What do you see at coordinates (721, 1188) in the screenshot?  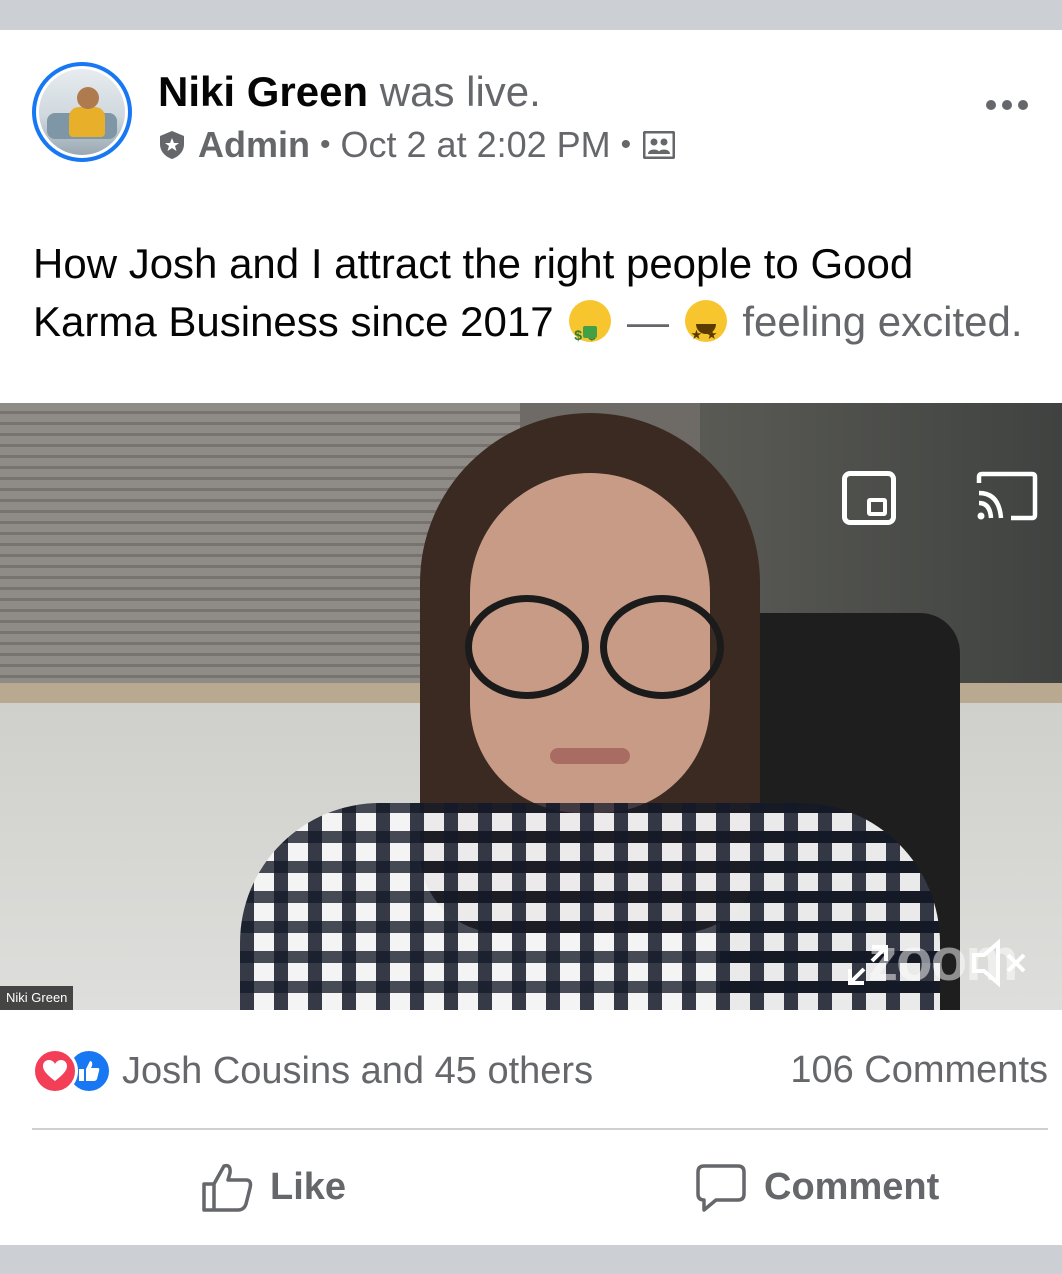 I see `comment-bubble-icon` at bounding box center [721, 1188].